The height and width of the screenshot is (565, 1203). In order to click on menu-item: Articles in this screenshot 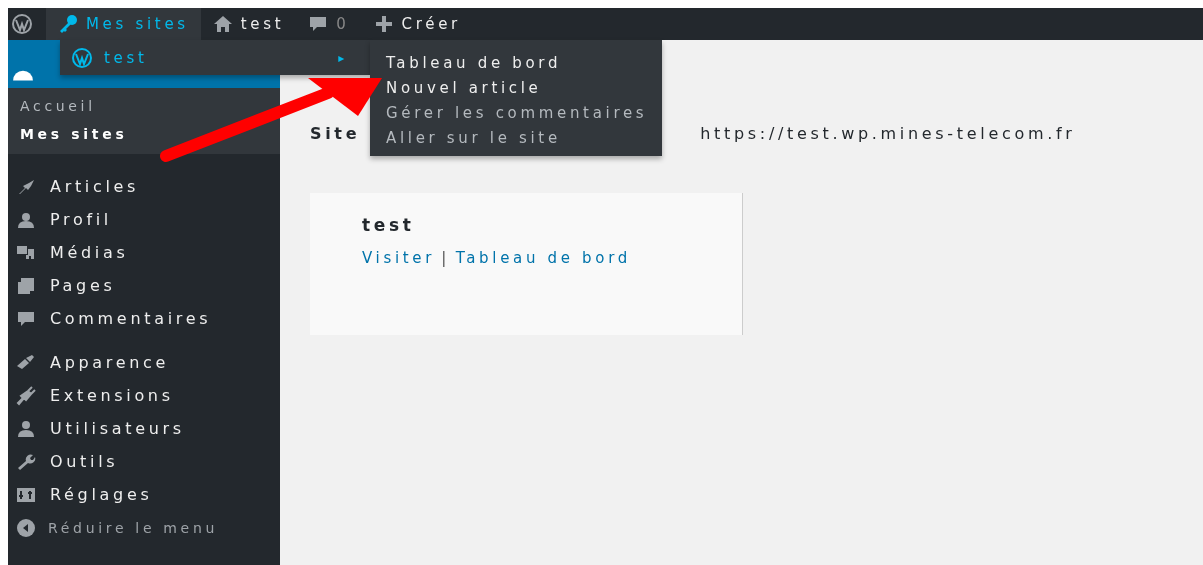, I will do `click(144, 186)`.